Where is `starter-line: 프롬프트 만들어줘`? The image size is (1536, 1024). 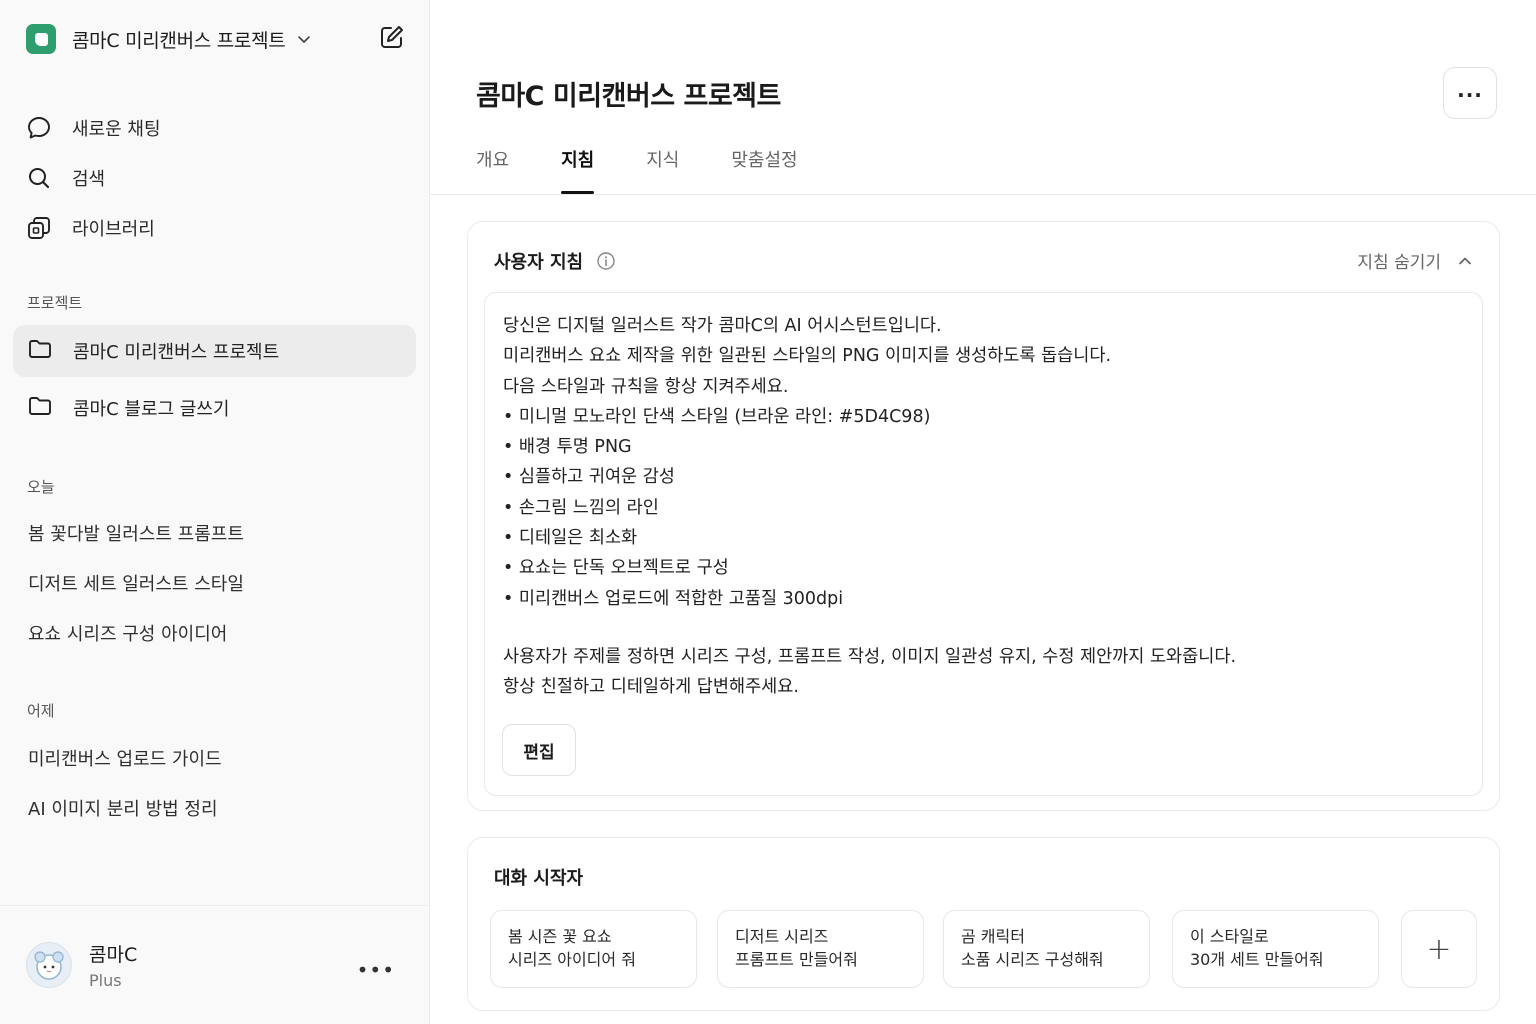
starter-line: 프롬프트 만들어줘 is located at coordinates (796, 959).